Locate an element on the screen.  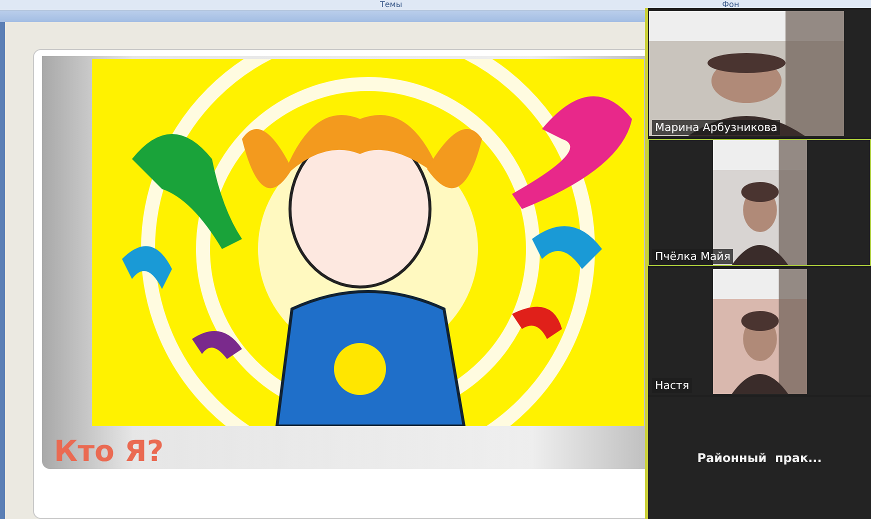
ribbon-group-label: Темы is located at coordinates (391, 5).